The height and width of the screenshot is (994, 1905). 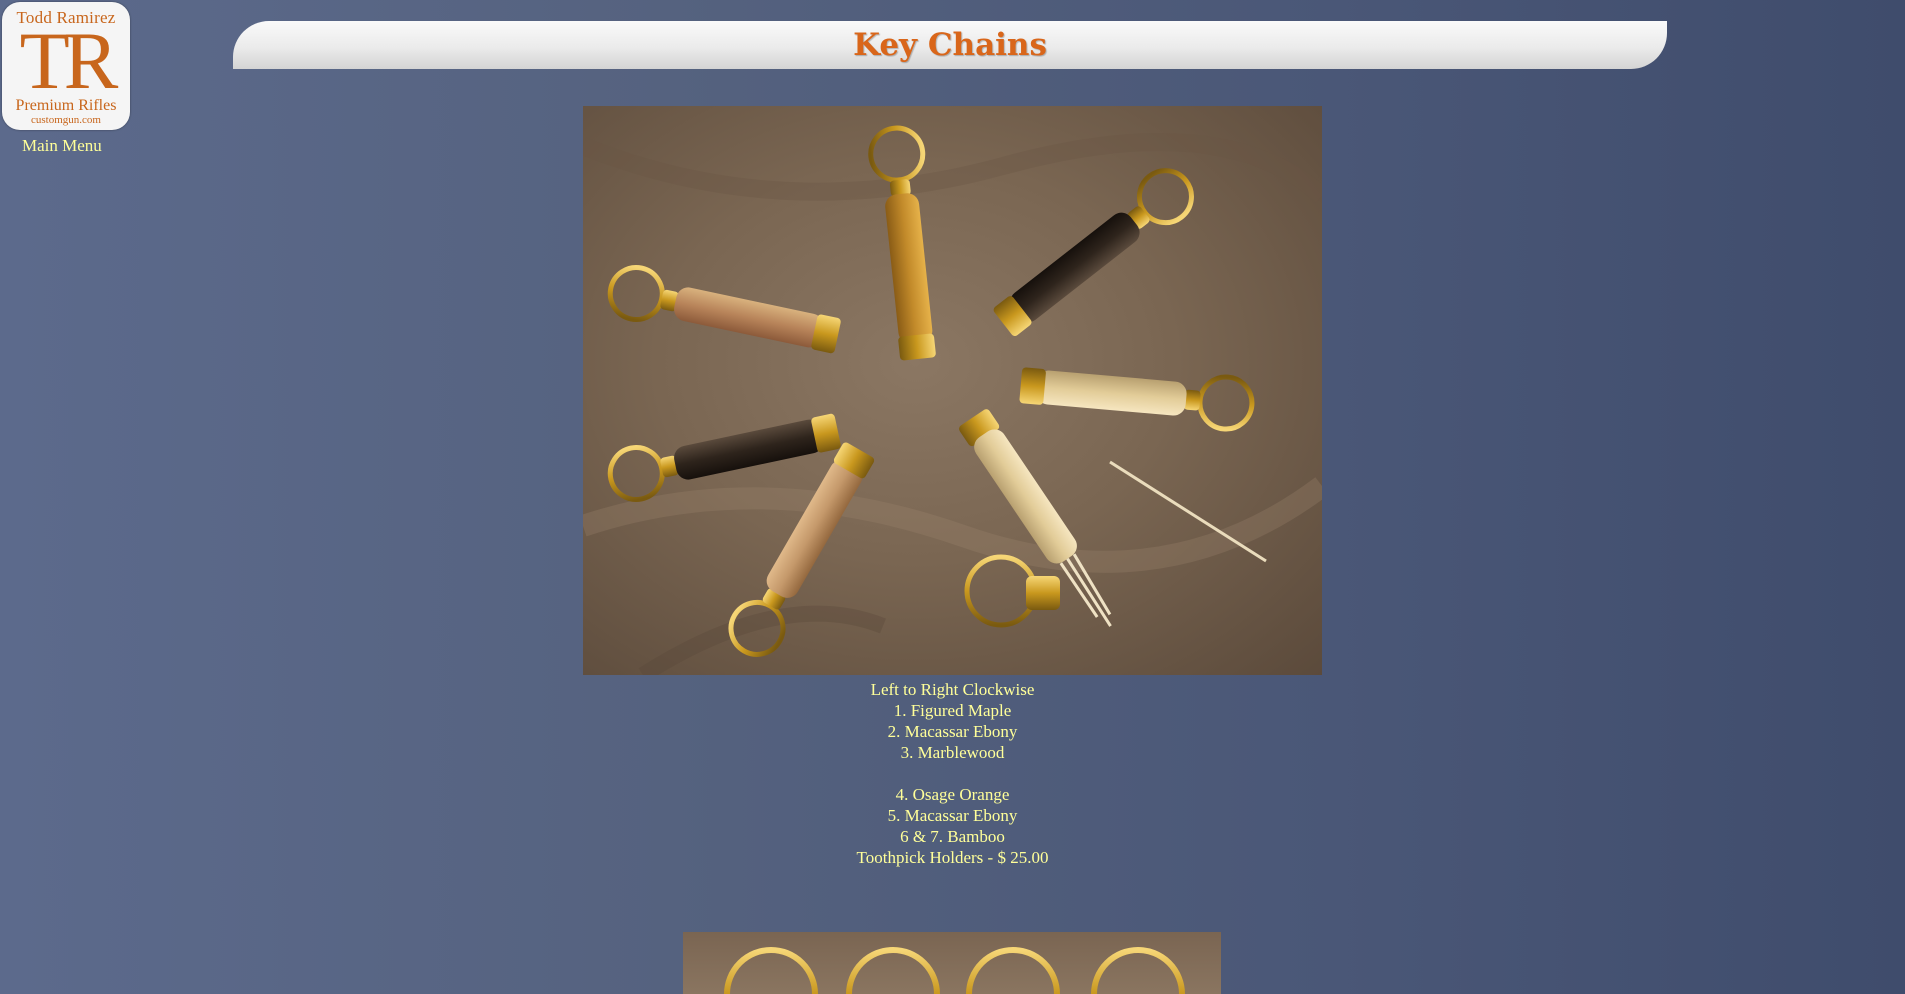 What do you see at coordinates (69, 60) in the screenshot?
I see `logo-monogram: TR` at bounding box center [69, 60].